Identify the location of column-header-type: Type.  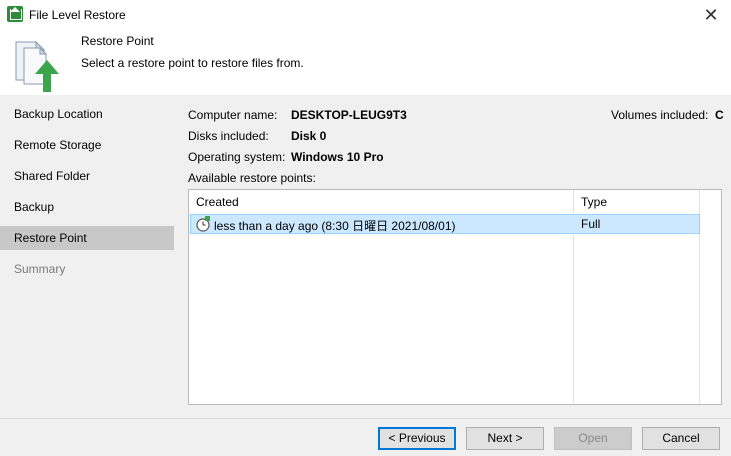
(636, 202).